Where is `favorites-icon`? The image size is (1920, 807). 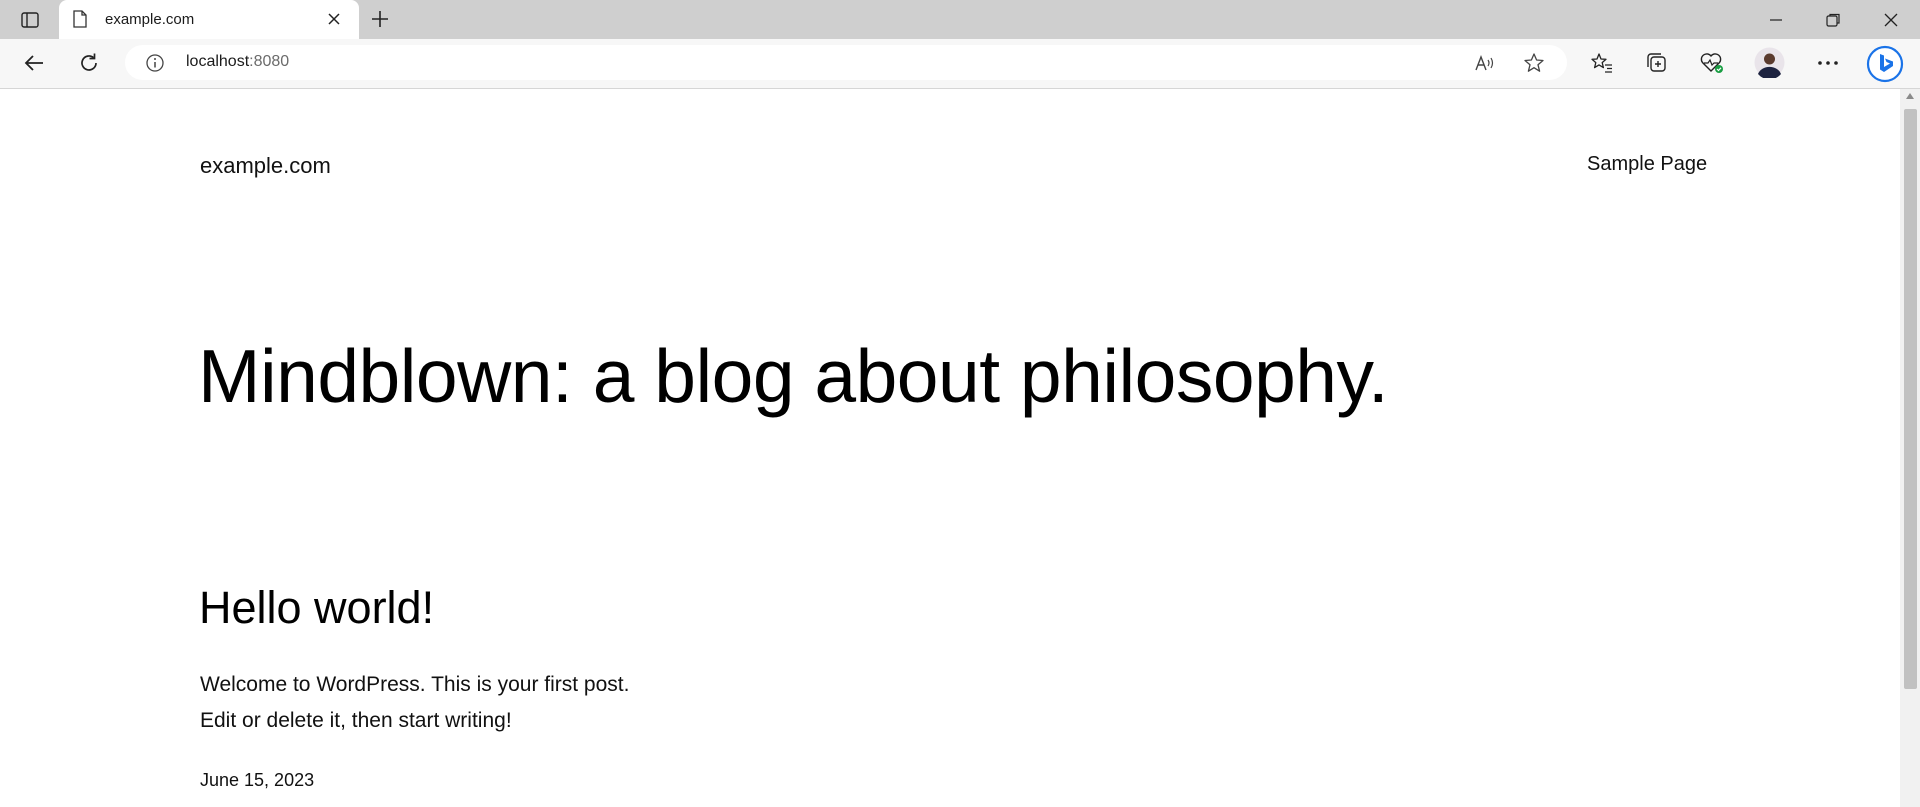
favorites-icon is located at coordinates (1602, 63).